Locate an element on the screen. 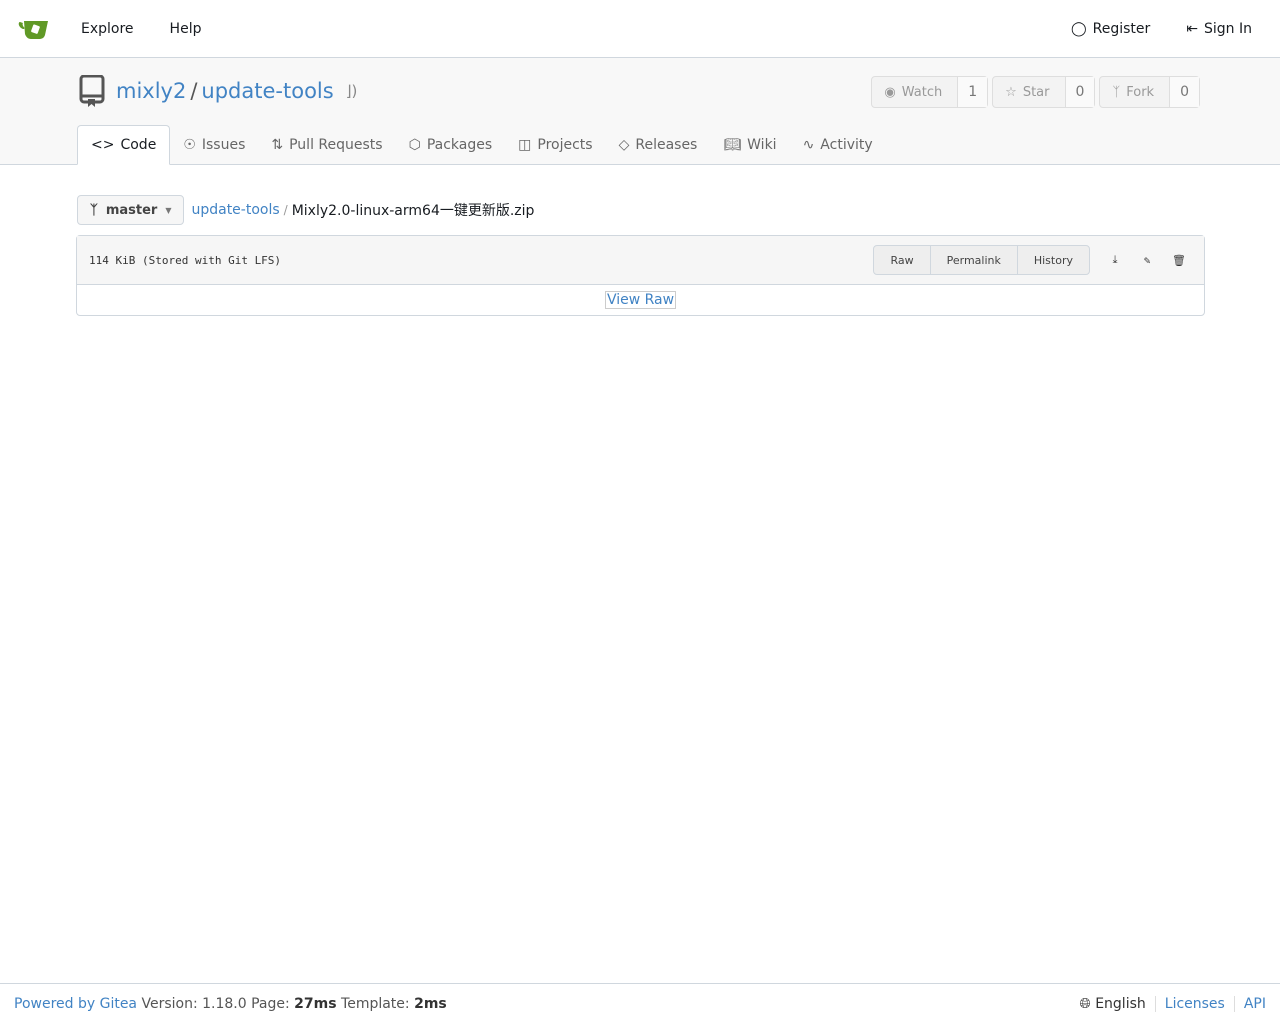 The width and height of the screenshot is (1280, 1024). language-label: English is located at coordinates (1120, 1004).